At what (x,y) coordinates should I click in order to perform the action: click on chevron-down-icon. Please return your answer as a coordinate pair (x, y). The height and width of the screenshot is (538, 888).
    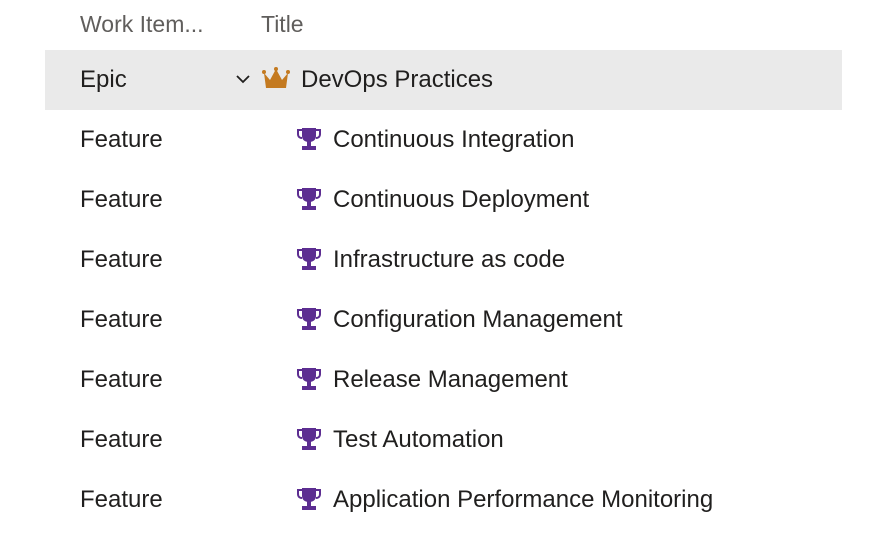
    Looking at the image, I should click on (243, 79).